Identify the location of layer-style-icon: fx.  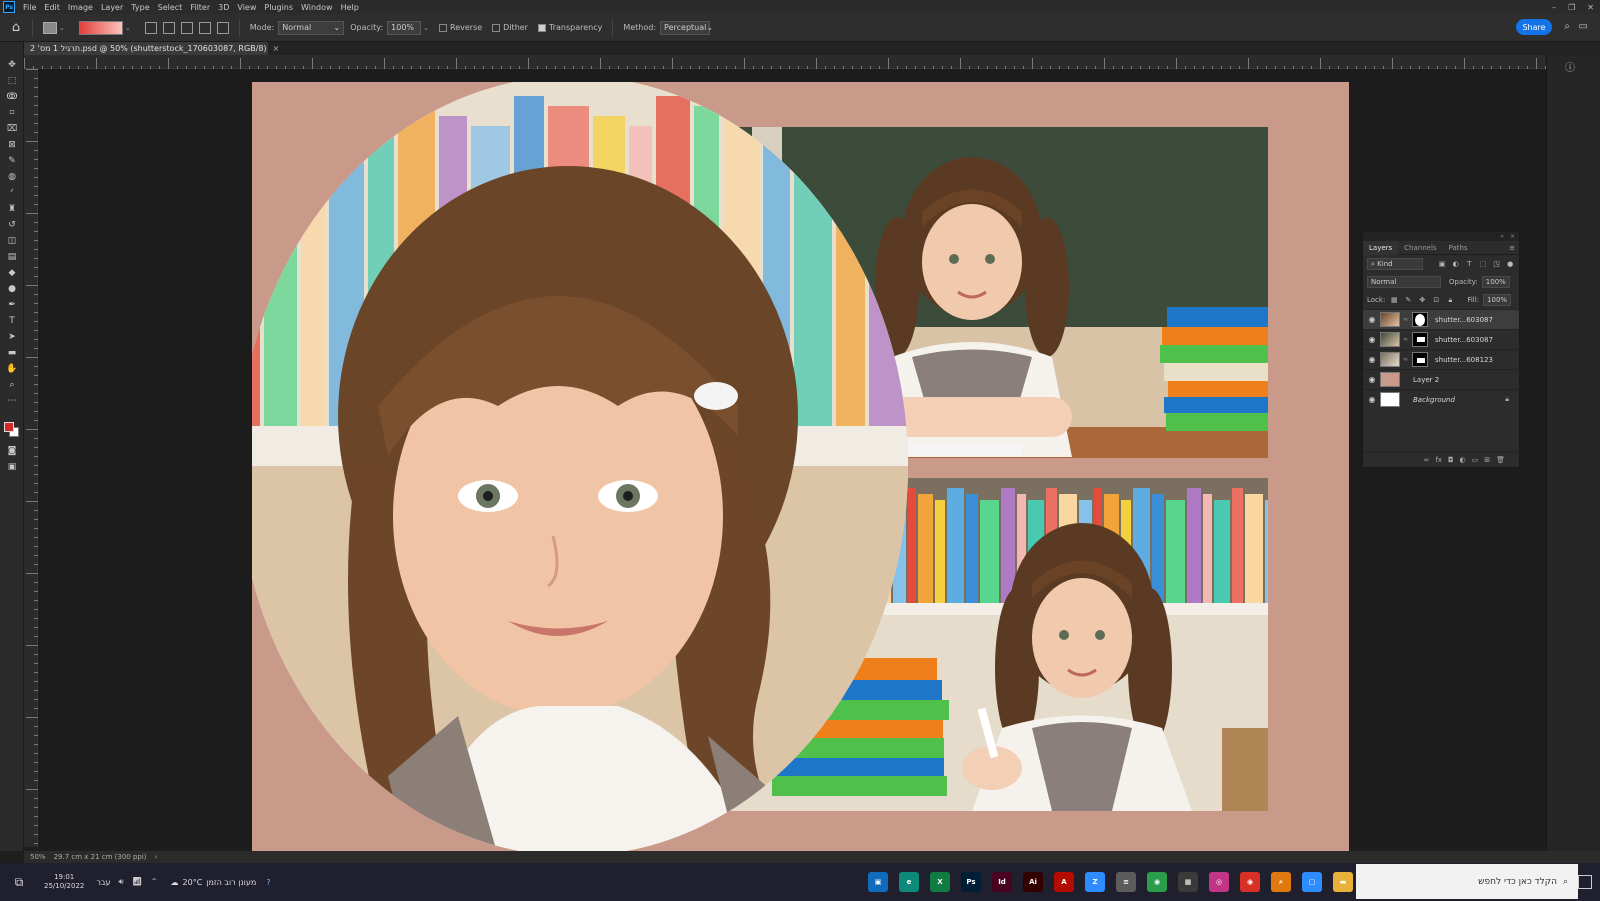
(1438, 460).